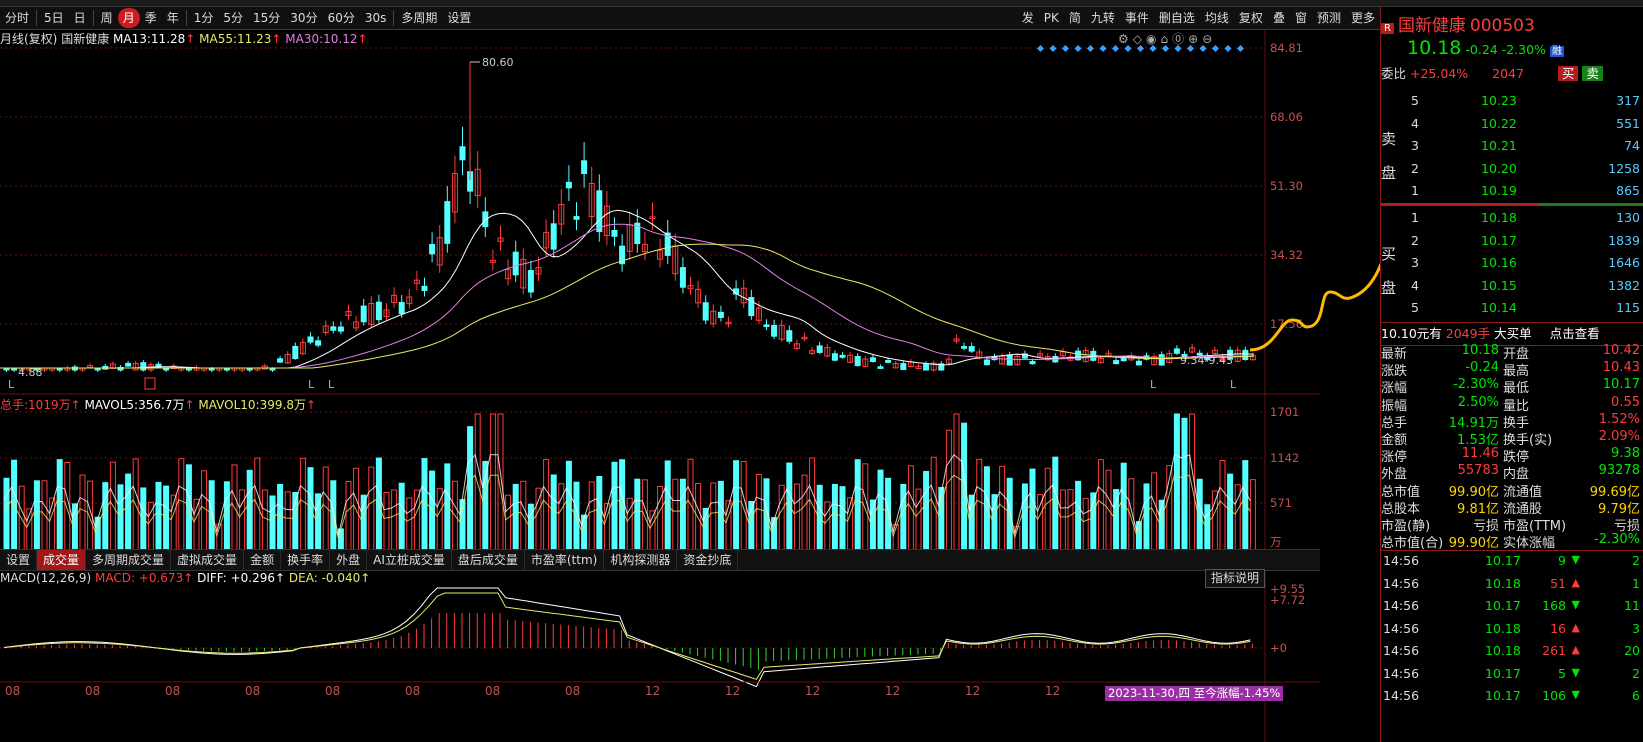 This screenshot has width=1643, height=742. What do you see at coordinates (1194, 693) in the screenshot?
I see `date-badge: 2023-11-30,四 至今涨幅-1.45%` at bounding box center [1194, 693].